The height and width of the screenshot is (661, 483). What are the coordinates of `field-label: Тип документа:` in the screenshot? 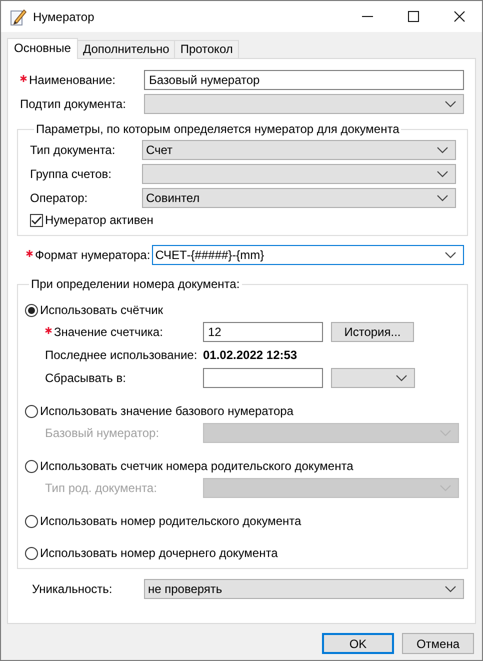 It's located at (73, 150).